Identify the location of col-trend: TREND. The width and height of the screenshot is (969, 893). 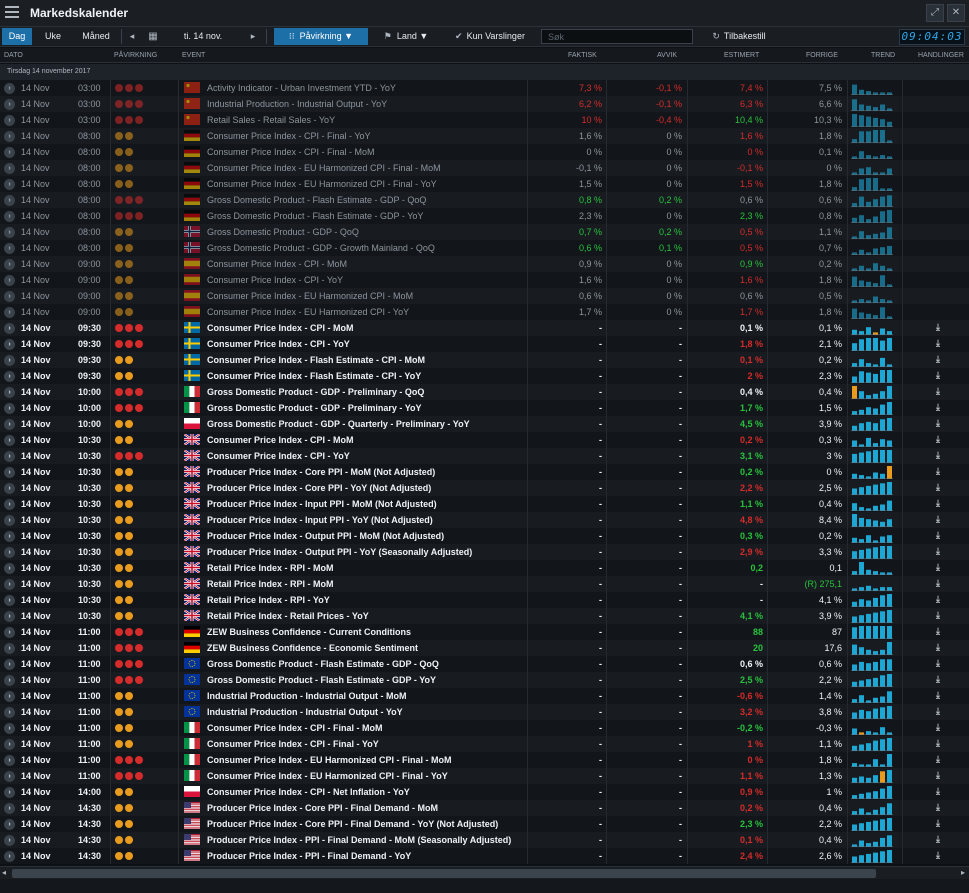
(883, 55).